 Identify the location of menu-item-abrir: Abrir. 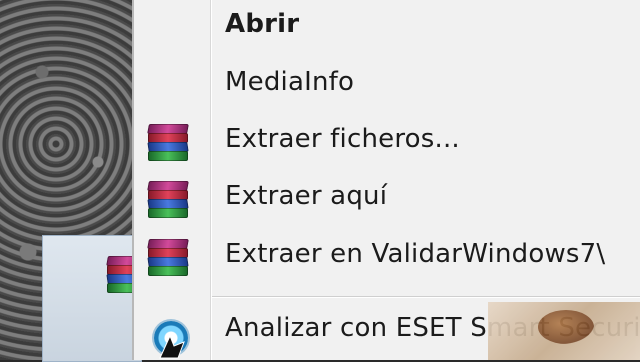
(387, 25).